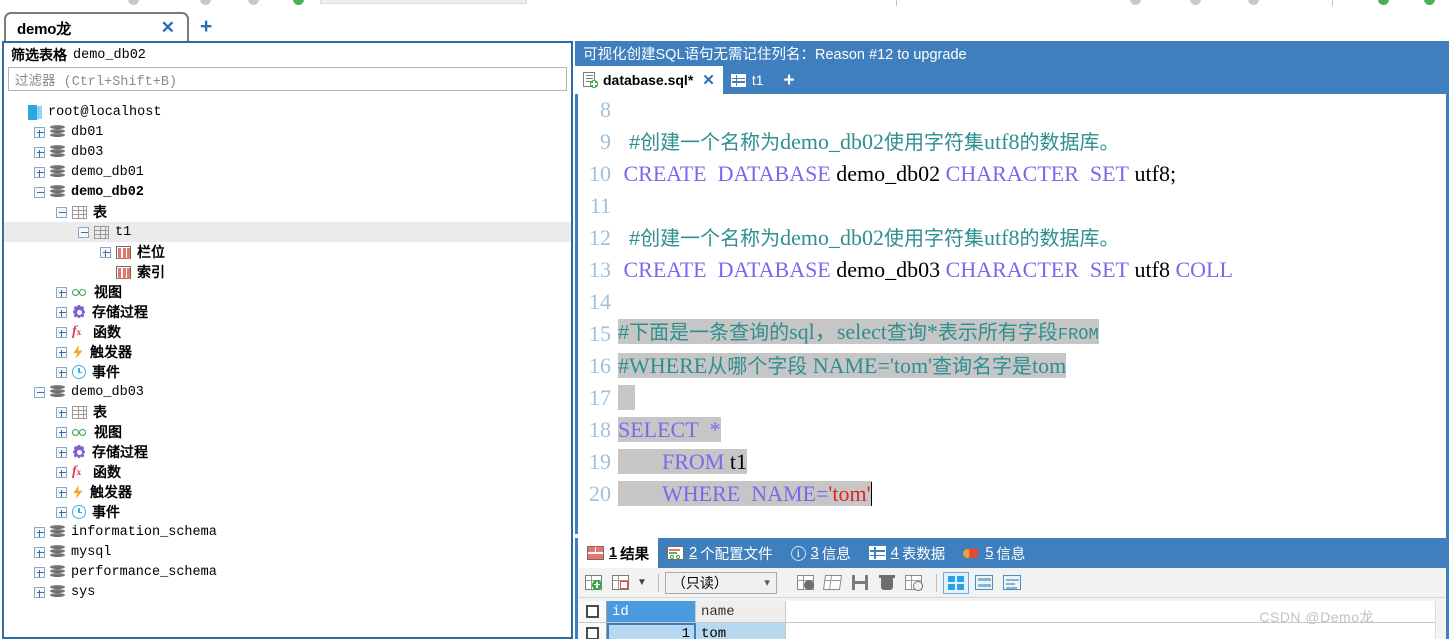 The height and width of the screenshot is (639, 1449). What do you see at coordinates (1013, 398) in the screenshot?
I see `editor-line: 17` at bounding box center [1013, 398].